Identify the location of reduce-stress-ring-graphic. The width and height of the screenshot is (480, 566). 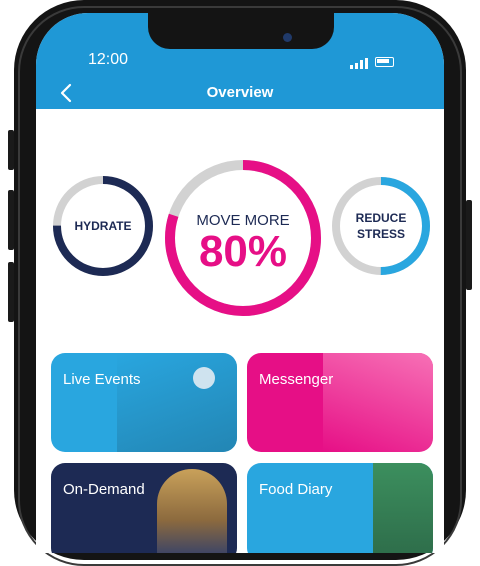
(381, 226).